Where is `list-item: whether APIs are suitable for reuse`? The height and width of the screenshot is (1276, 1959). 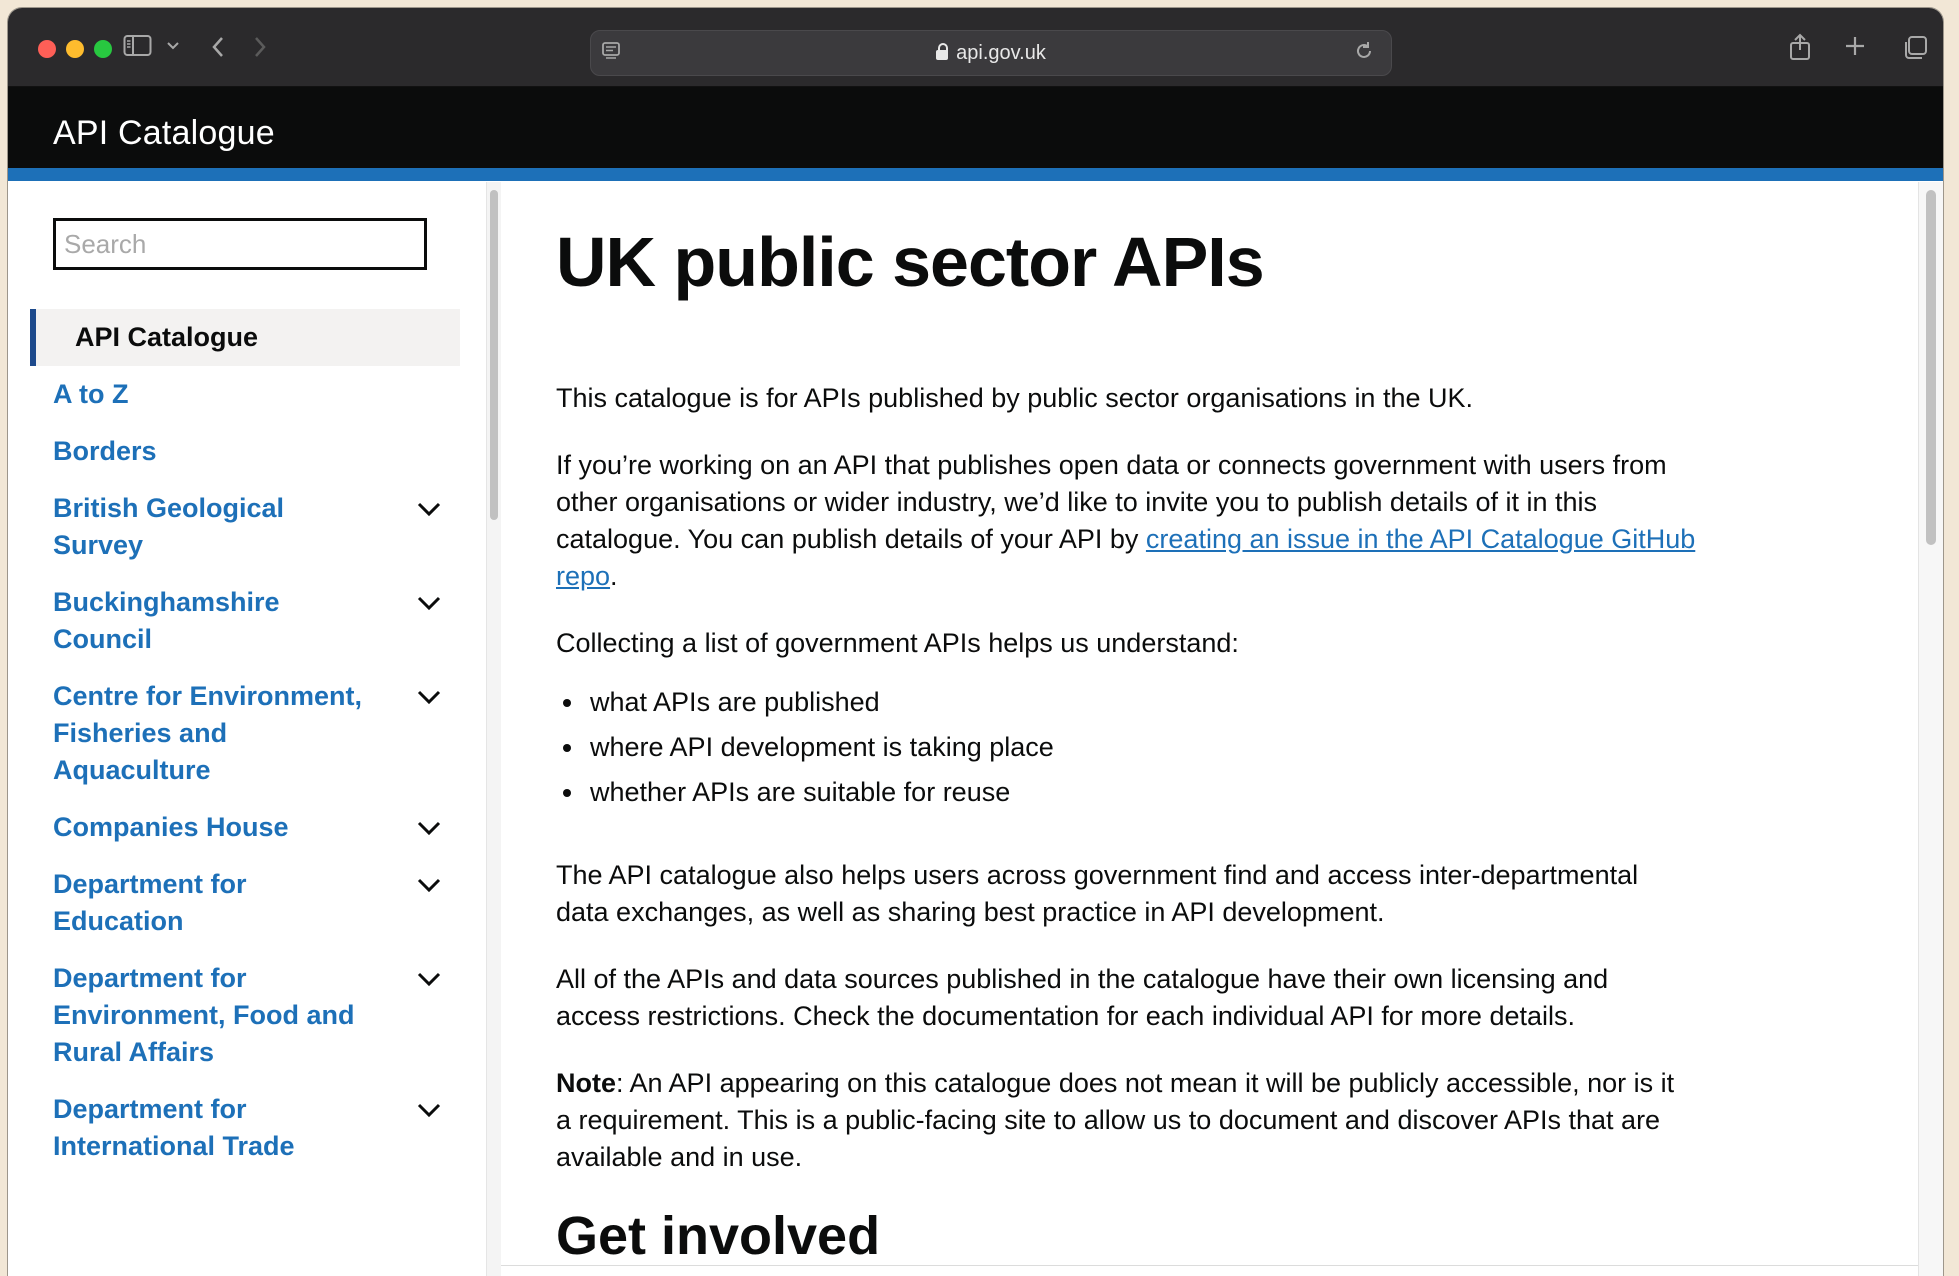 list-item: whether APIs are suitable for reuse is located at coordinates (1141, 792).